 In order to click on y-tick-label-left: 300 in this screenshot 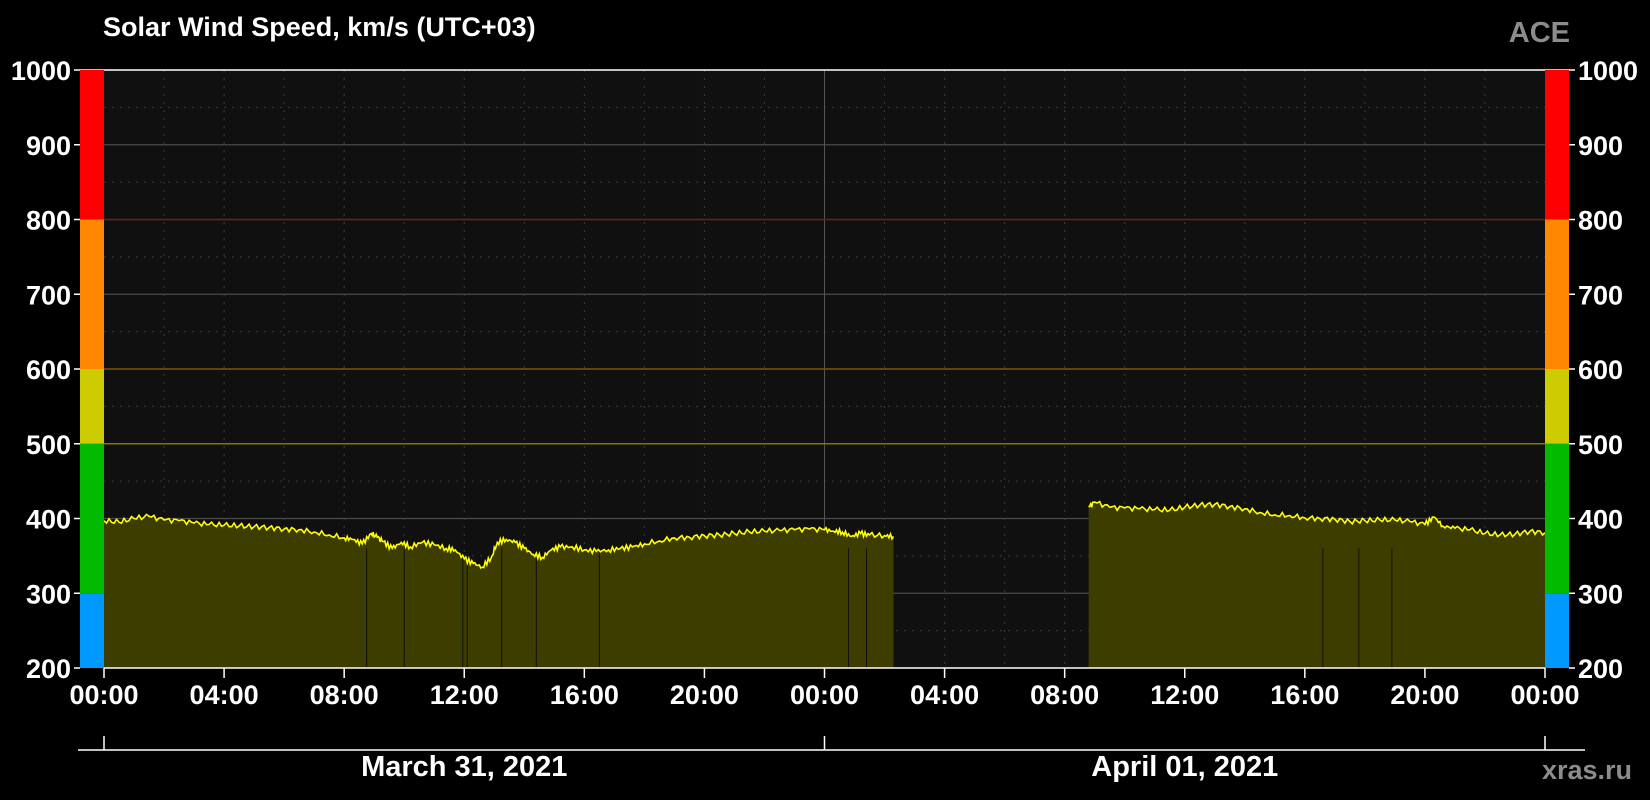, I will do `click(48, 594)`.